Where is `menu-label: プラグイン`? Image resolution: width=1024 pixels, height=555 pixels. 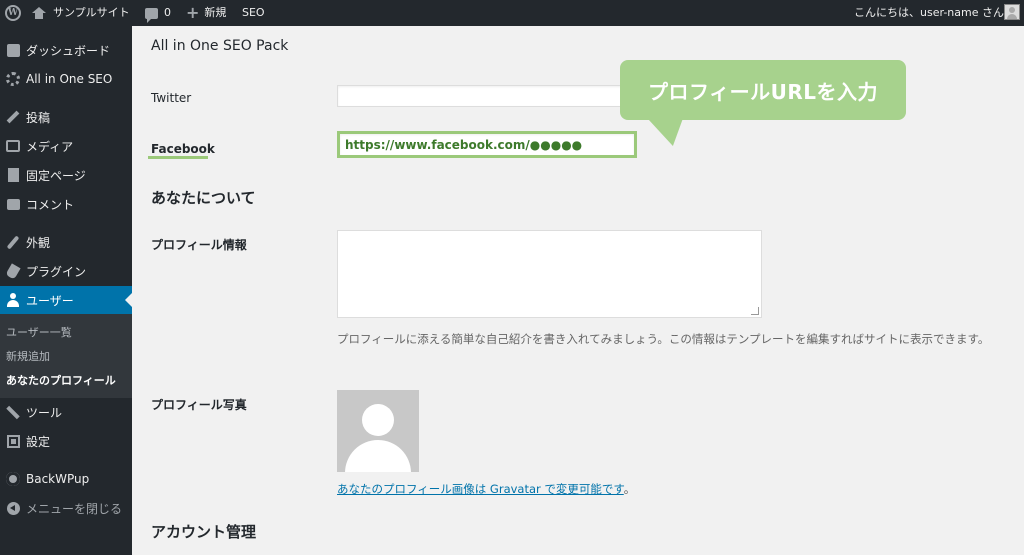
menu-label: プラグイン is located at coordinates (56, 271).